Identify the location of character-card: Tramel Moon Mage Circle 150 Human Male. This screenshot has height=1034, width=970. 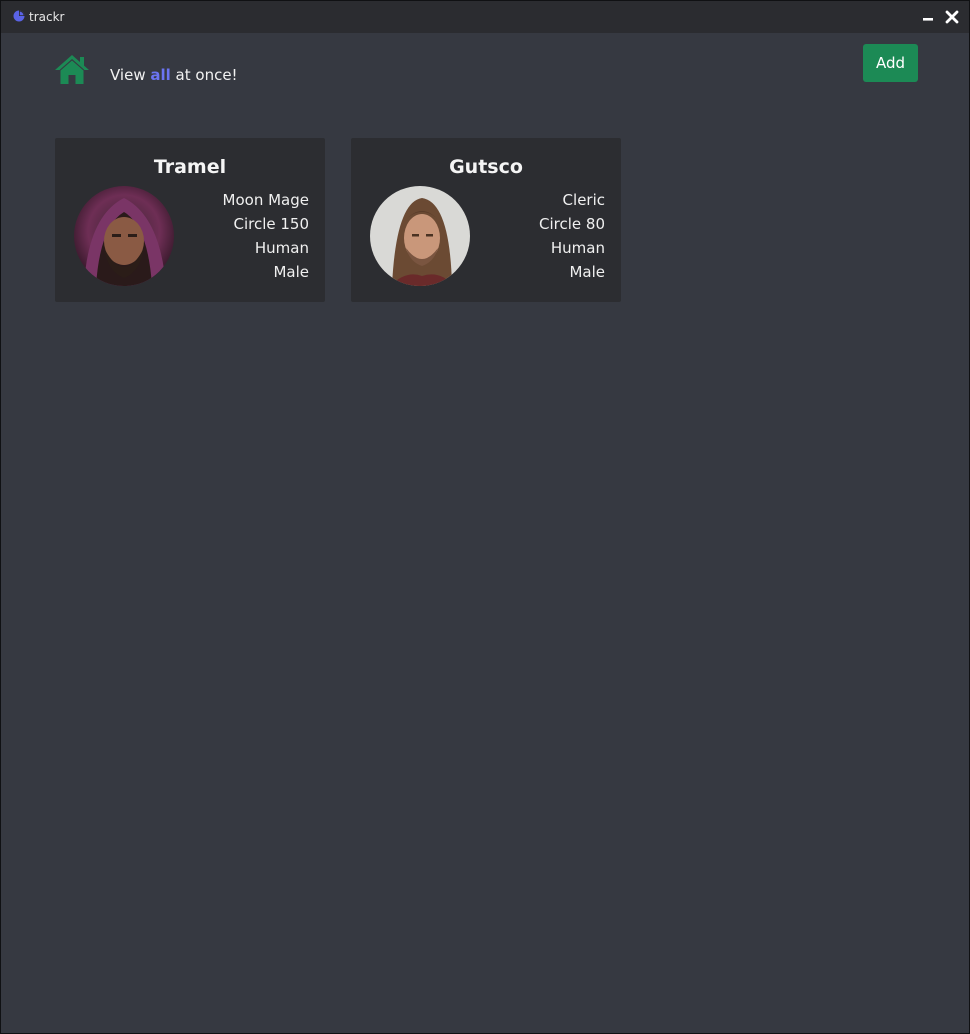
(190, 220).